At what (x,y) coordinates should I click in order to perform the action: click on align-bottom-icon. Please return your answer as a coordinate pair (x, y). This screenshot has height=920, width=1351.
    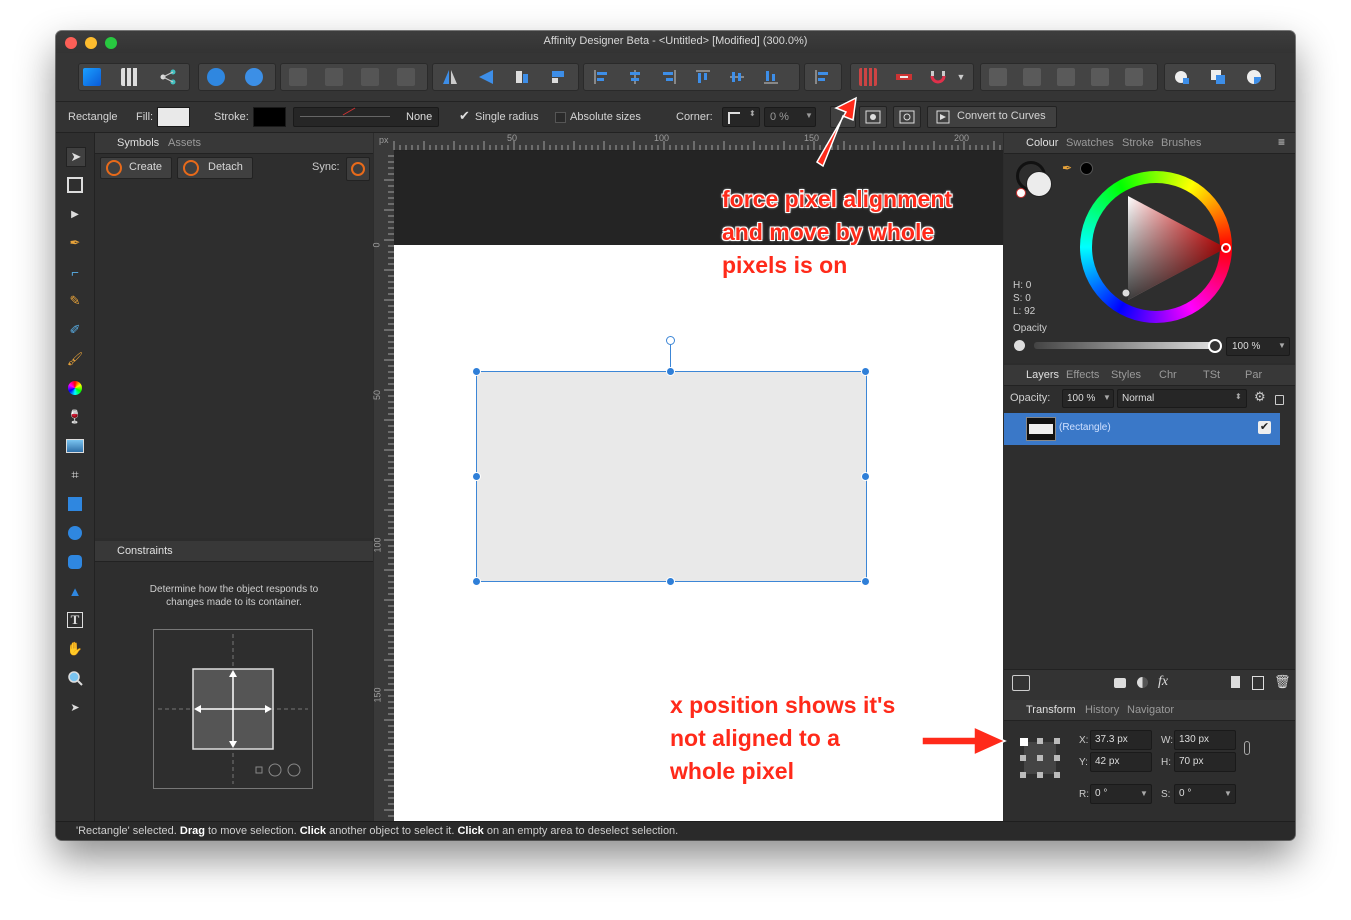
    Looking at the image, I should click on (771, 77).